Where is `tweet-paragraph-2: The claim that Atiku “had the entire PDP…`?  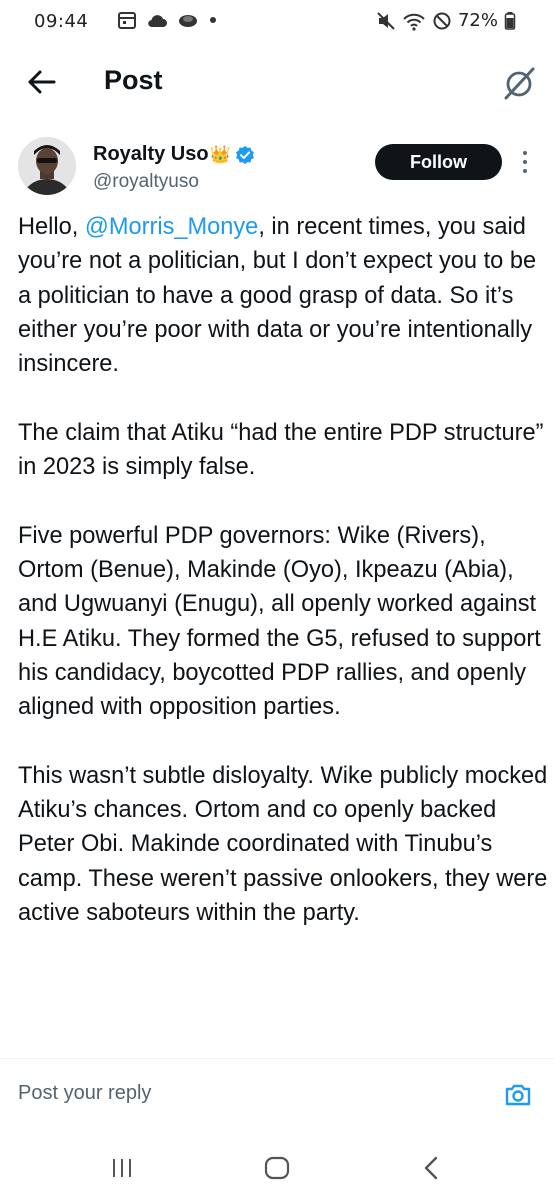 tweet-paragraph-2: The claim that Atiku “had the entire PDP… is located at coordinates (281, 450).